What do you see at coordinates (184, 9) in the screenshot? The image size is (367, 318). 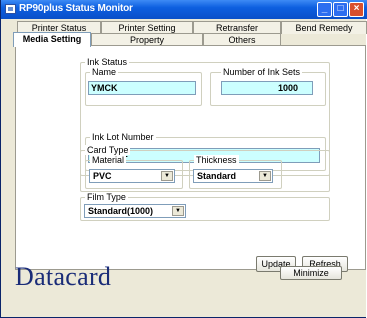 I see `title-bar: RP90plus Status Monitor _ □ ×` at bounding box center [184, 9].